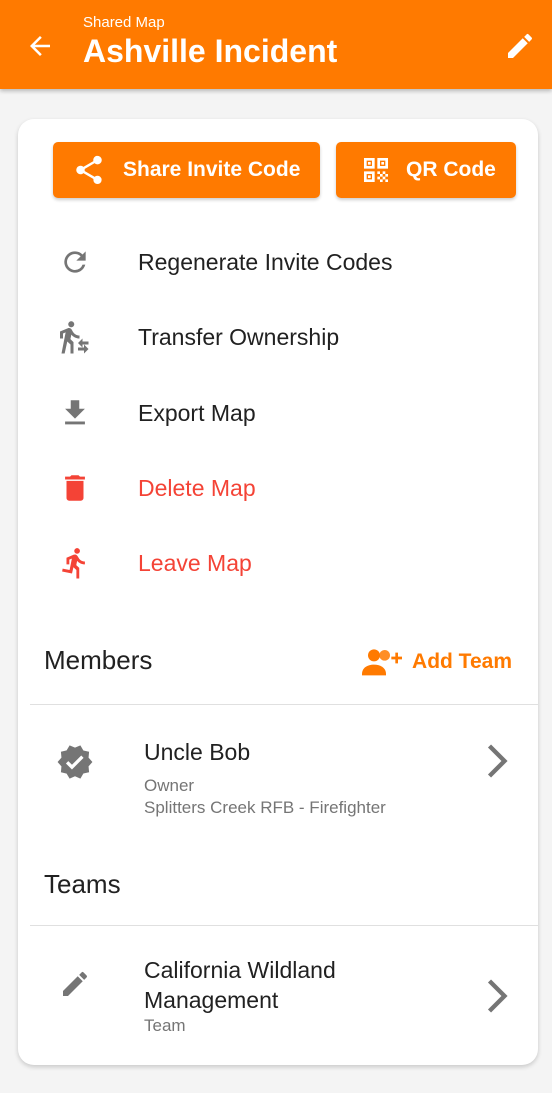  Describe the element at coordinates (75, 262) in the screenshot. I see `refresh-icon` at that location.